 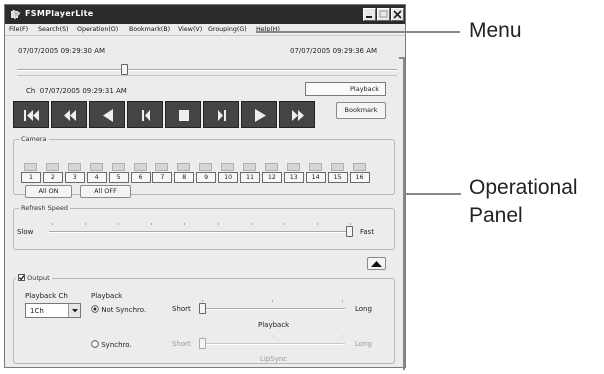 I want to click on lipsync-thumb, so click(x=202, y=343).